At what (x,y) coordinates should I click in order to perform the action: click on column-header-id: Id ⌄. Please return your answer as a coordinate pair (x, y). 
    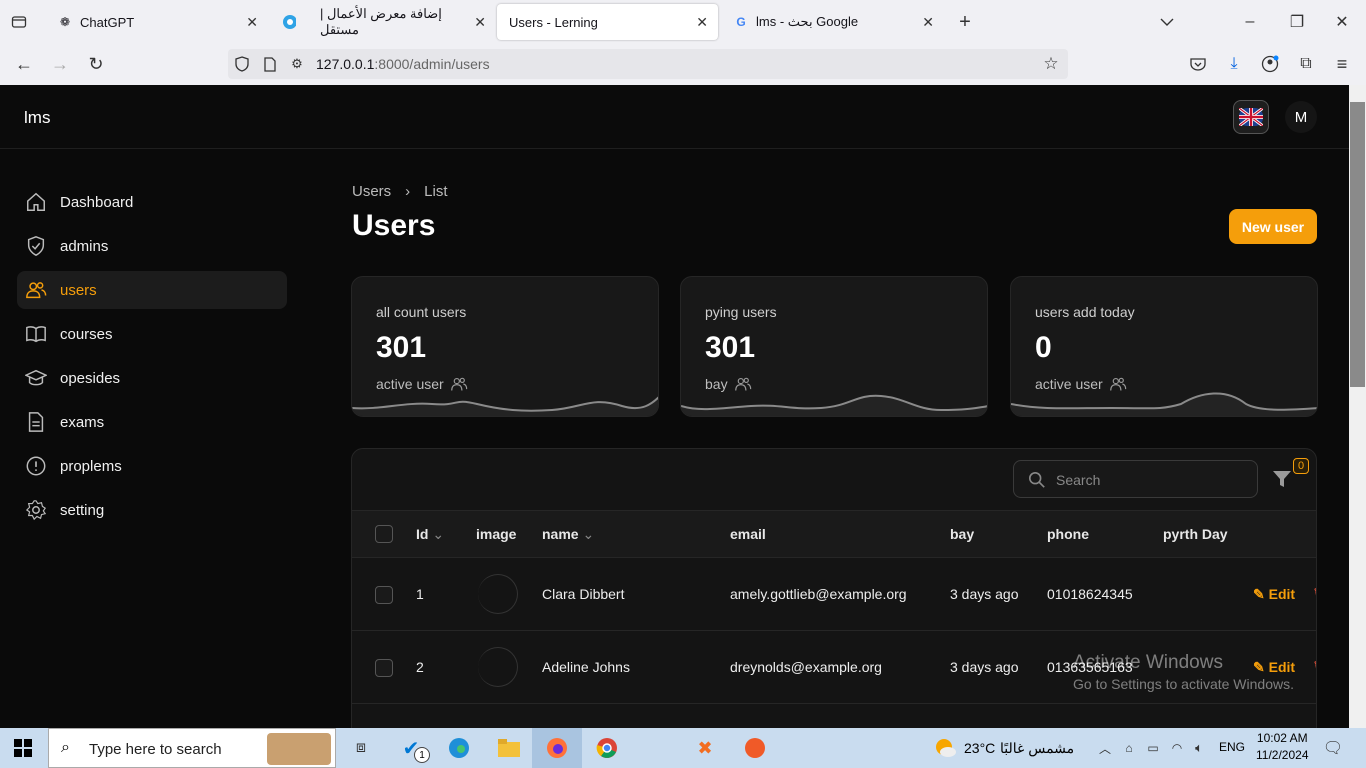
    Looking at the image, I should click on (430, 534).